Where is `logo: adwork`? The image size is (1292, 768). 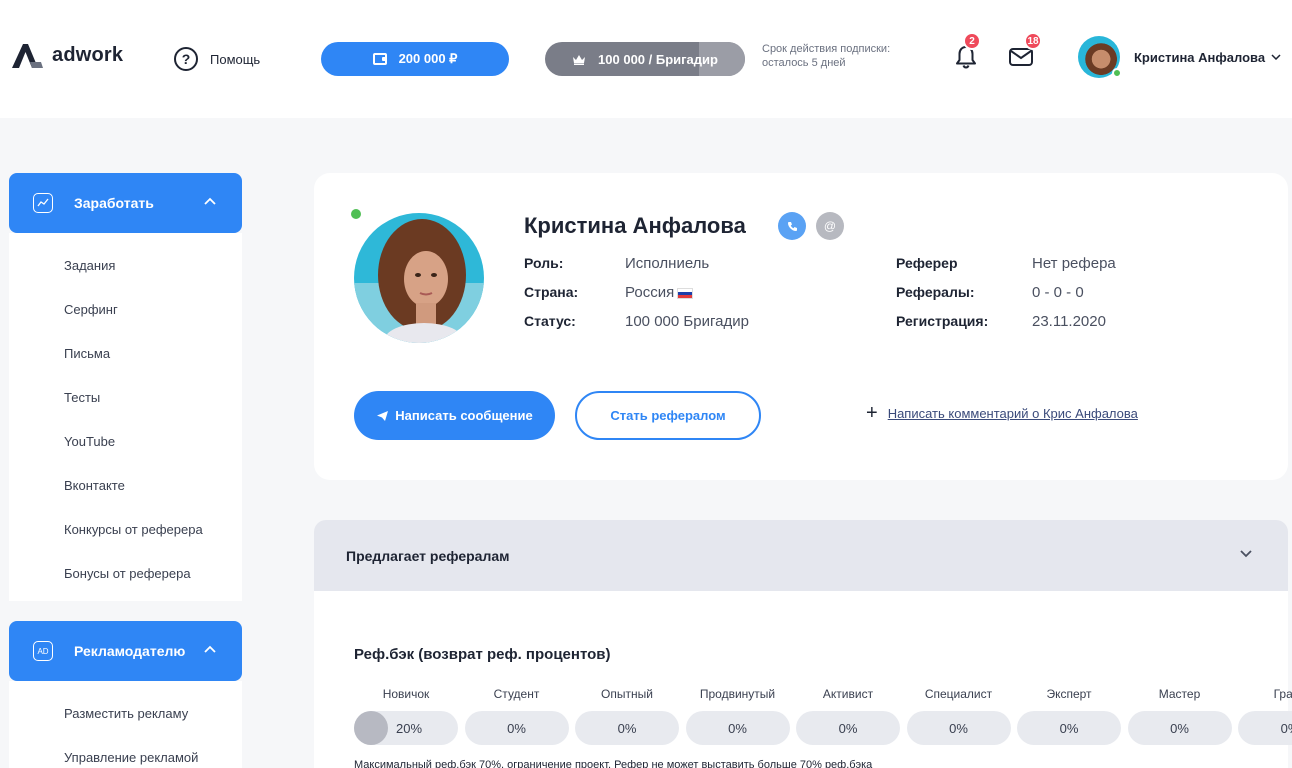
logo: adwork is located at coordinates (66, 55).